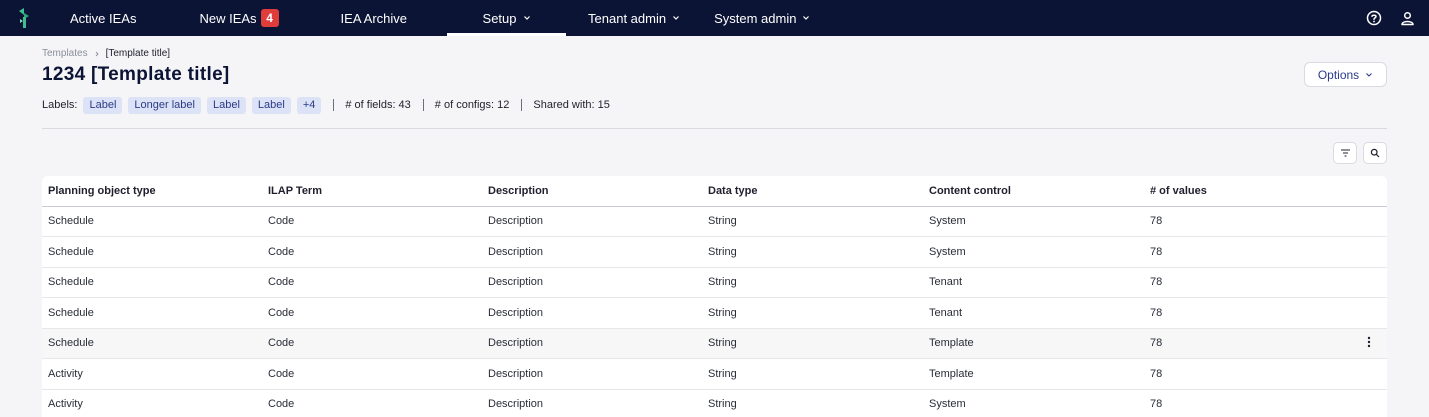 The height and width of the screenshot is (417, 1429). I want to click on table-tools, so click(714, 153).